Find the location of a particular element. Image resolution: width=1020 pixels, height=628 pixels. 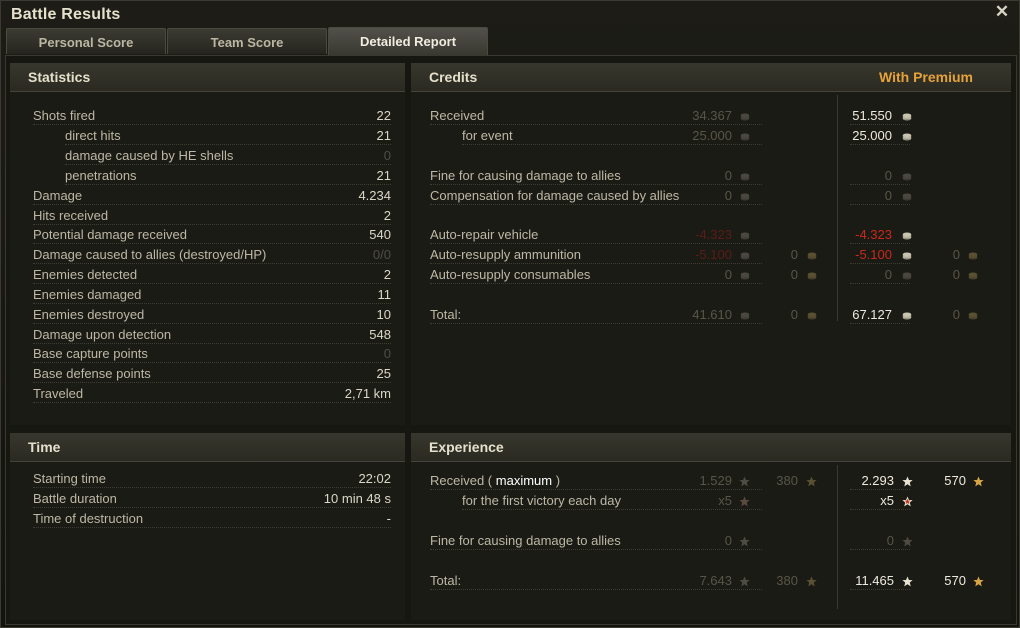

experience-header: Experience is located at coordinates (711, 447).